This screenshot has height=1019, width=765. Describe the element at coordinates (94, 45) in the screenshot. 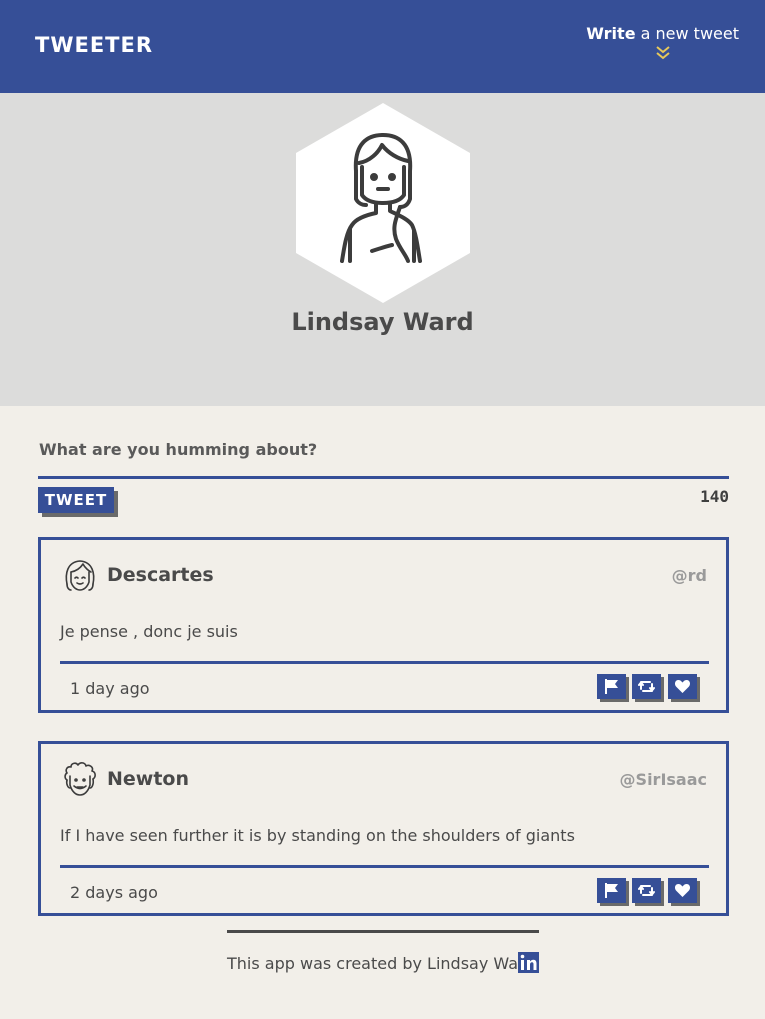

I see `brand-logo: TWEETER` at that location.